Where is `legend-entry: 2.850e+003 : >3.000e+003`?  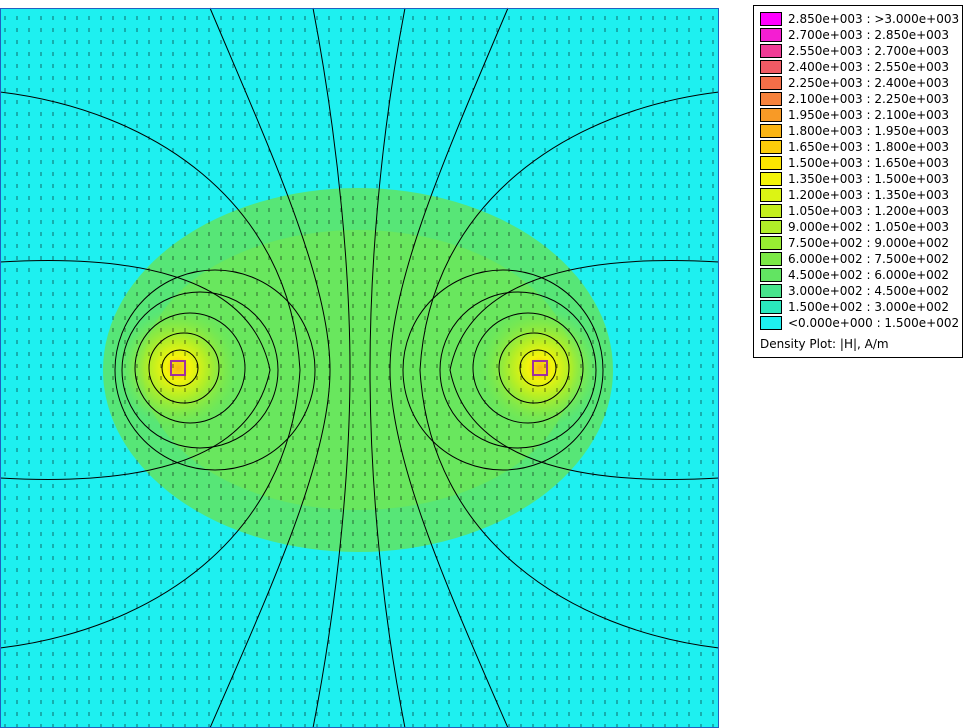
legend-entry: 2.850e+003 : >3.000e+003 is located at coordinates (859, 19).